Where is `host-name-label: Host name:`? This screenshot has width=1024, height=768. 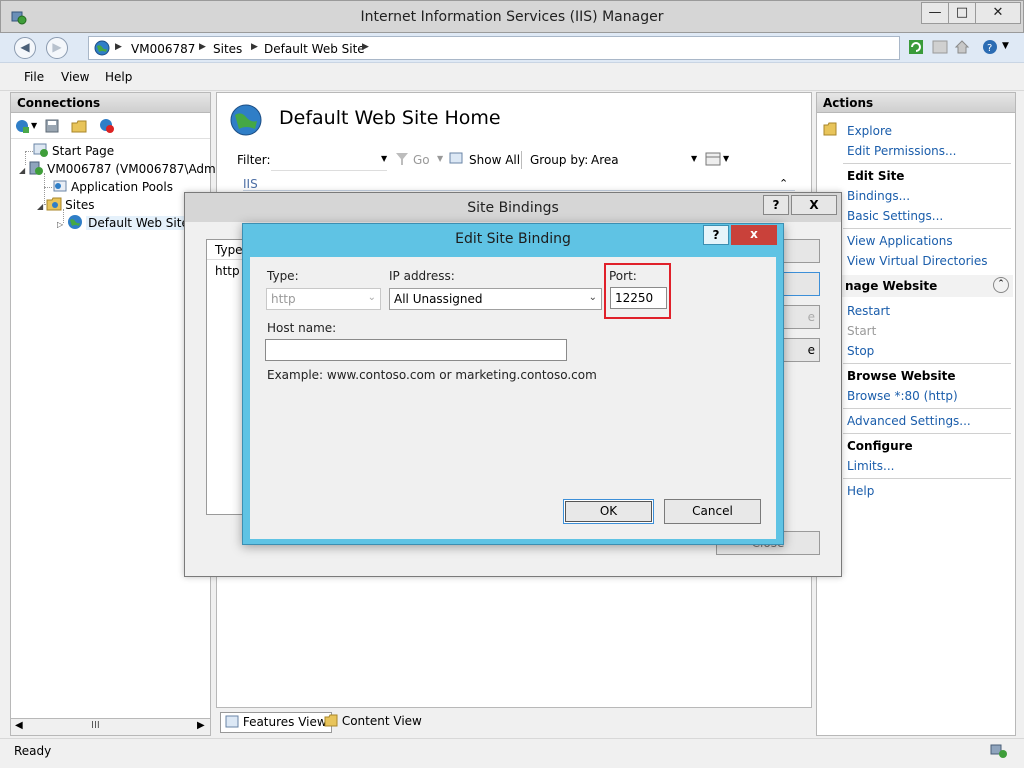 host-name-label: Host name: is located at coordinates (302, 328).